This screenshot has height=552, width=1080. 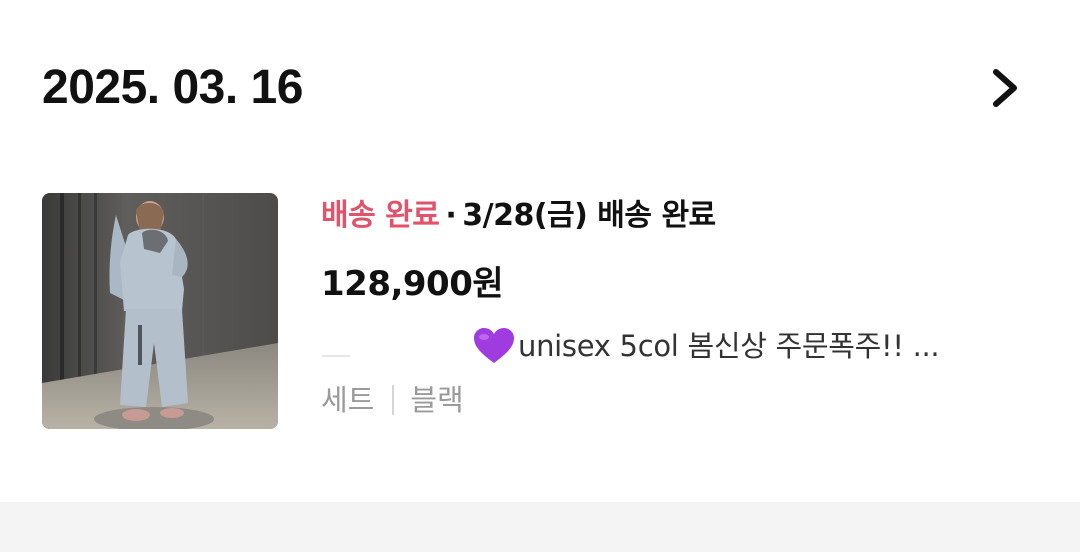 I want to click on product-options: 세트 블랙, so click(x=392, y=400).